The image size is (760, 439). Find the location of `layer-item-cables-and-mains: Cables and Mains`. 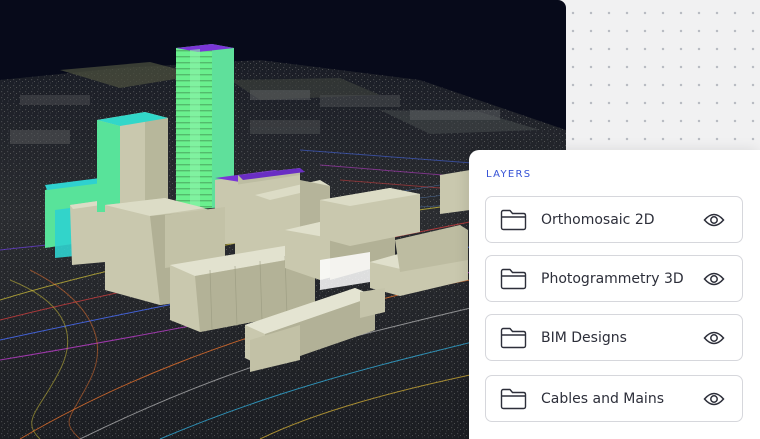

layer-item-cables-and-mains: Cables and Mains is located at coordinates (614, 398).